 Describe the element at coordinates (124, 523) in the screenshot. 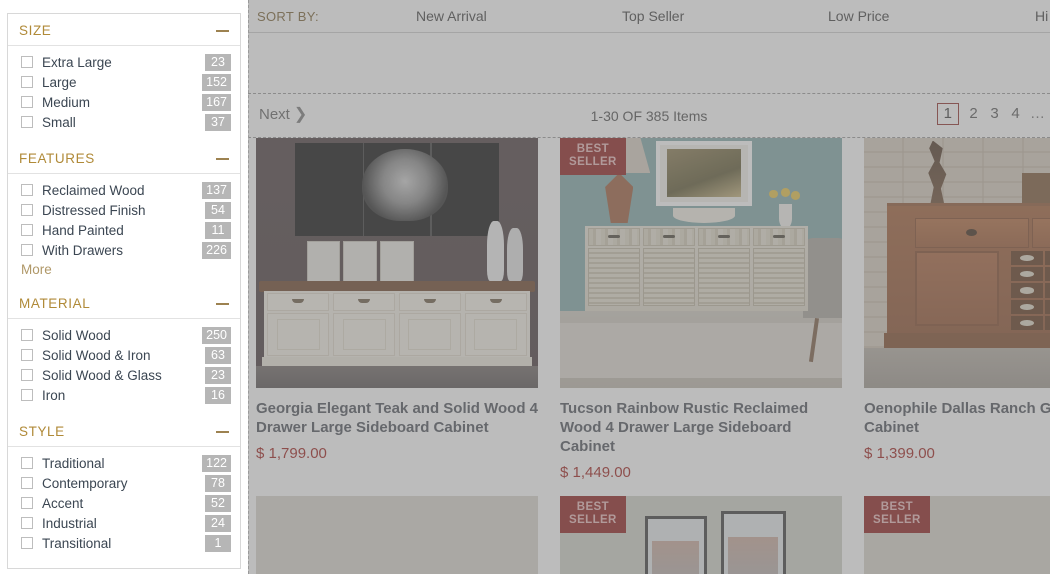

I see `filter-option-industrial: Industrial 24` at that location.